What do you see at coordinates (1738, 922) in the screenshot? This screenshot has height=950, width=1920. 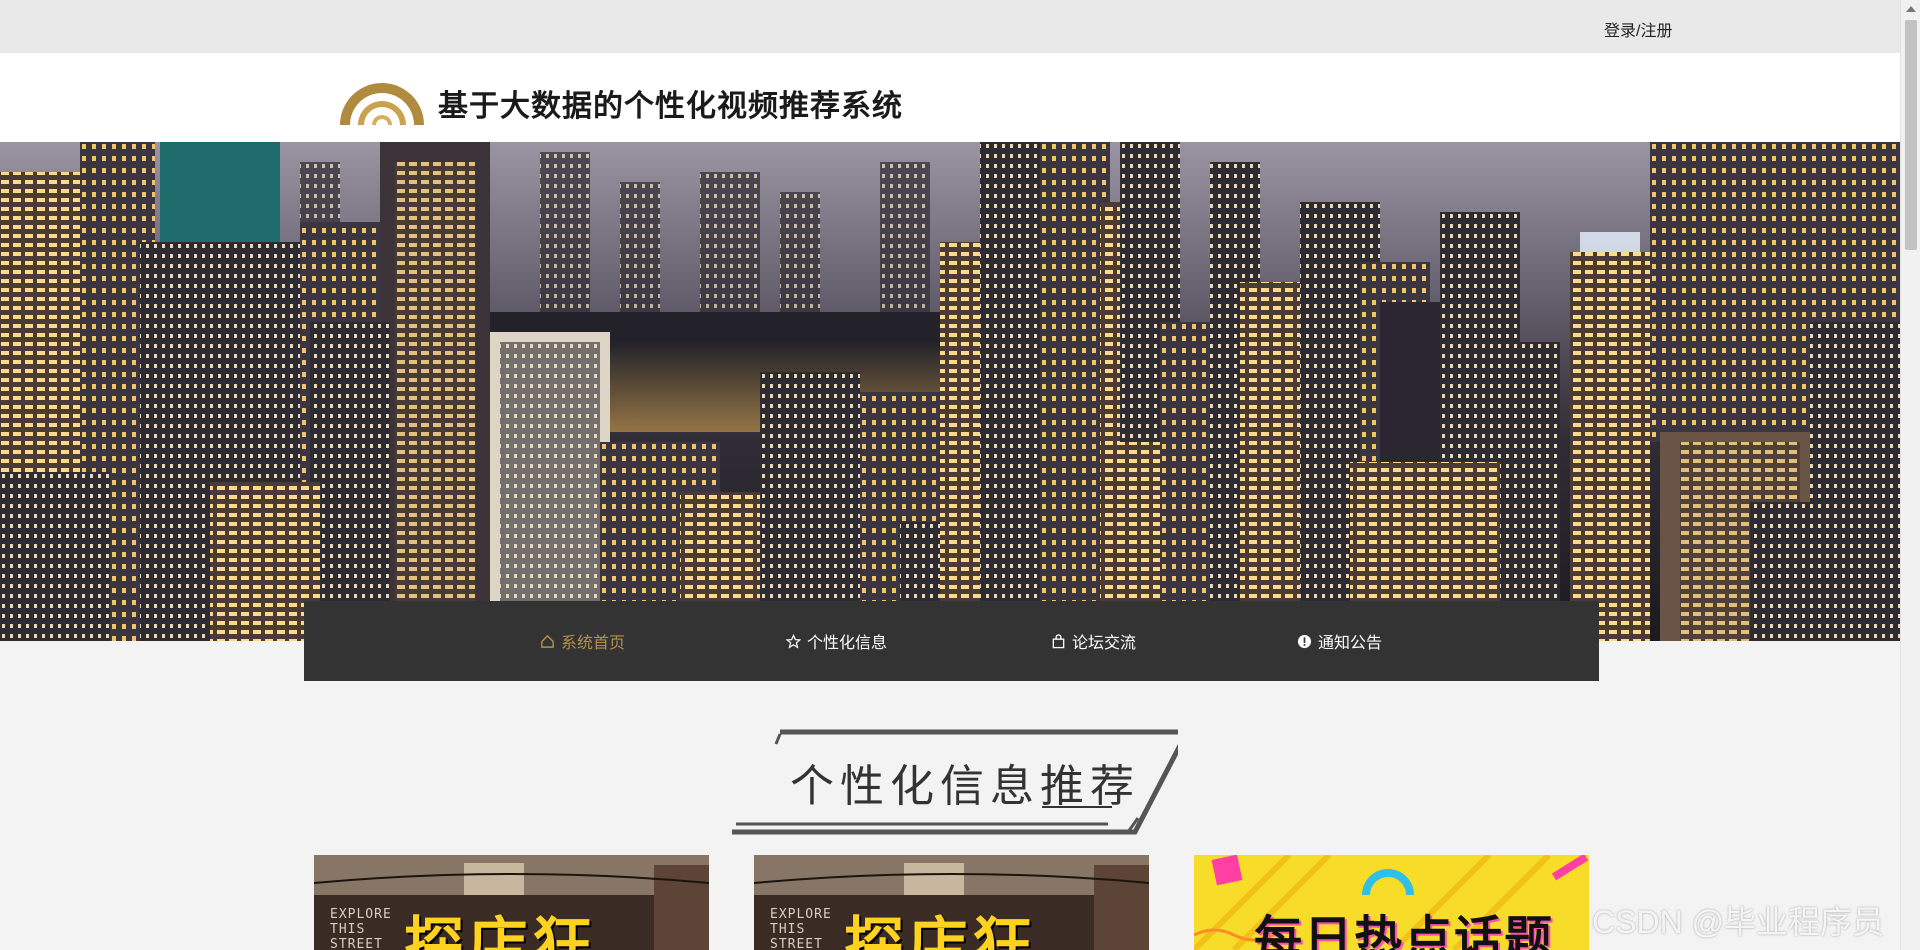 I see `csdn-watermark: CSDN @毕业程序员` at bounding box center [1738, 922].